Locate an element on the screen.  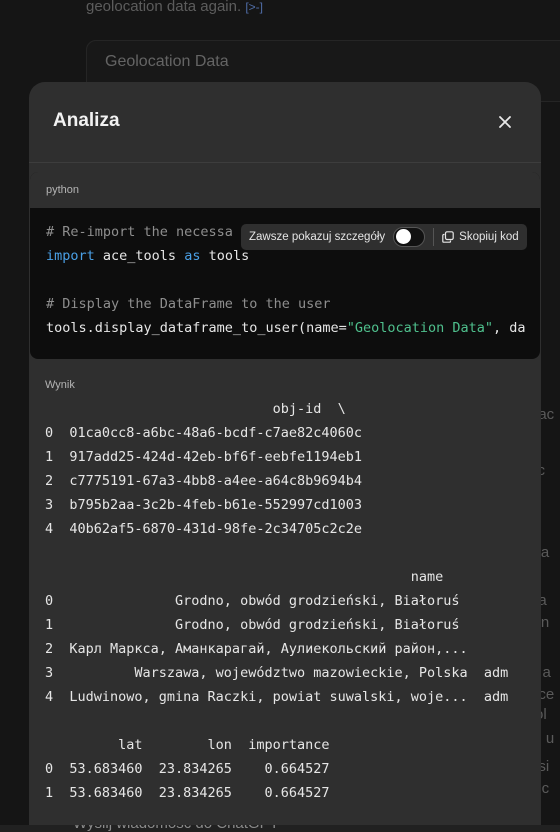
close-icon is located at coordinates (505, 122).